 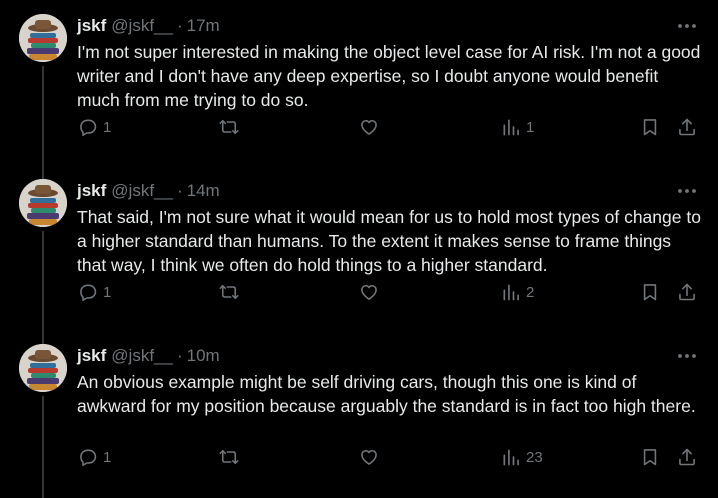 I want to click on views-button: 23, so click(x=522, y=457).